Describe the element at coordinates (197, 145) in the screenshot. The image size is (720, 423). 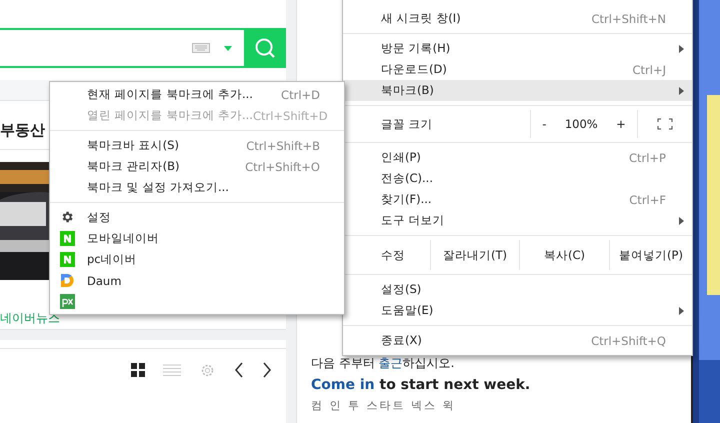
I see `menu-item: 북마크바 표시(S) Ctrl+Shift+B` at that location.